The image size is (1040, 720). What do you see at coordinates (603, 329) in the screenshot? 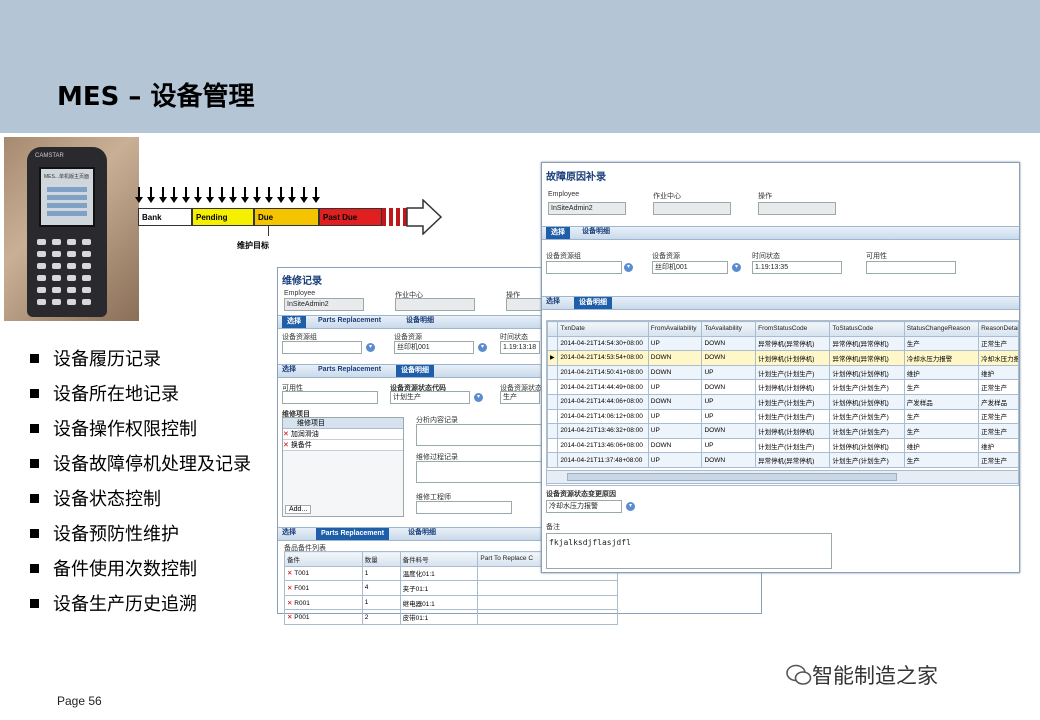
I see `history-column-header: TxnDate` at bounding box center [603, 329].